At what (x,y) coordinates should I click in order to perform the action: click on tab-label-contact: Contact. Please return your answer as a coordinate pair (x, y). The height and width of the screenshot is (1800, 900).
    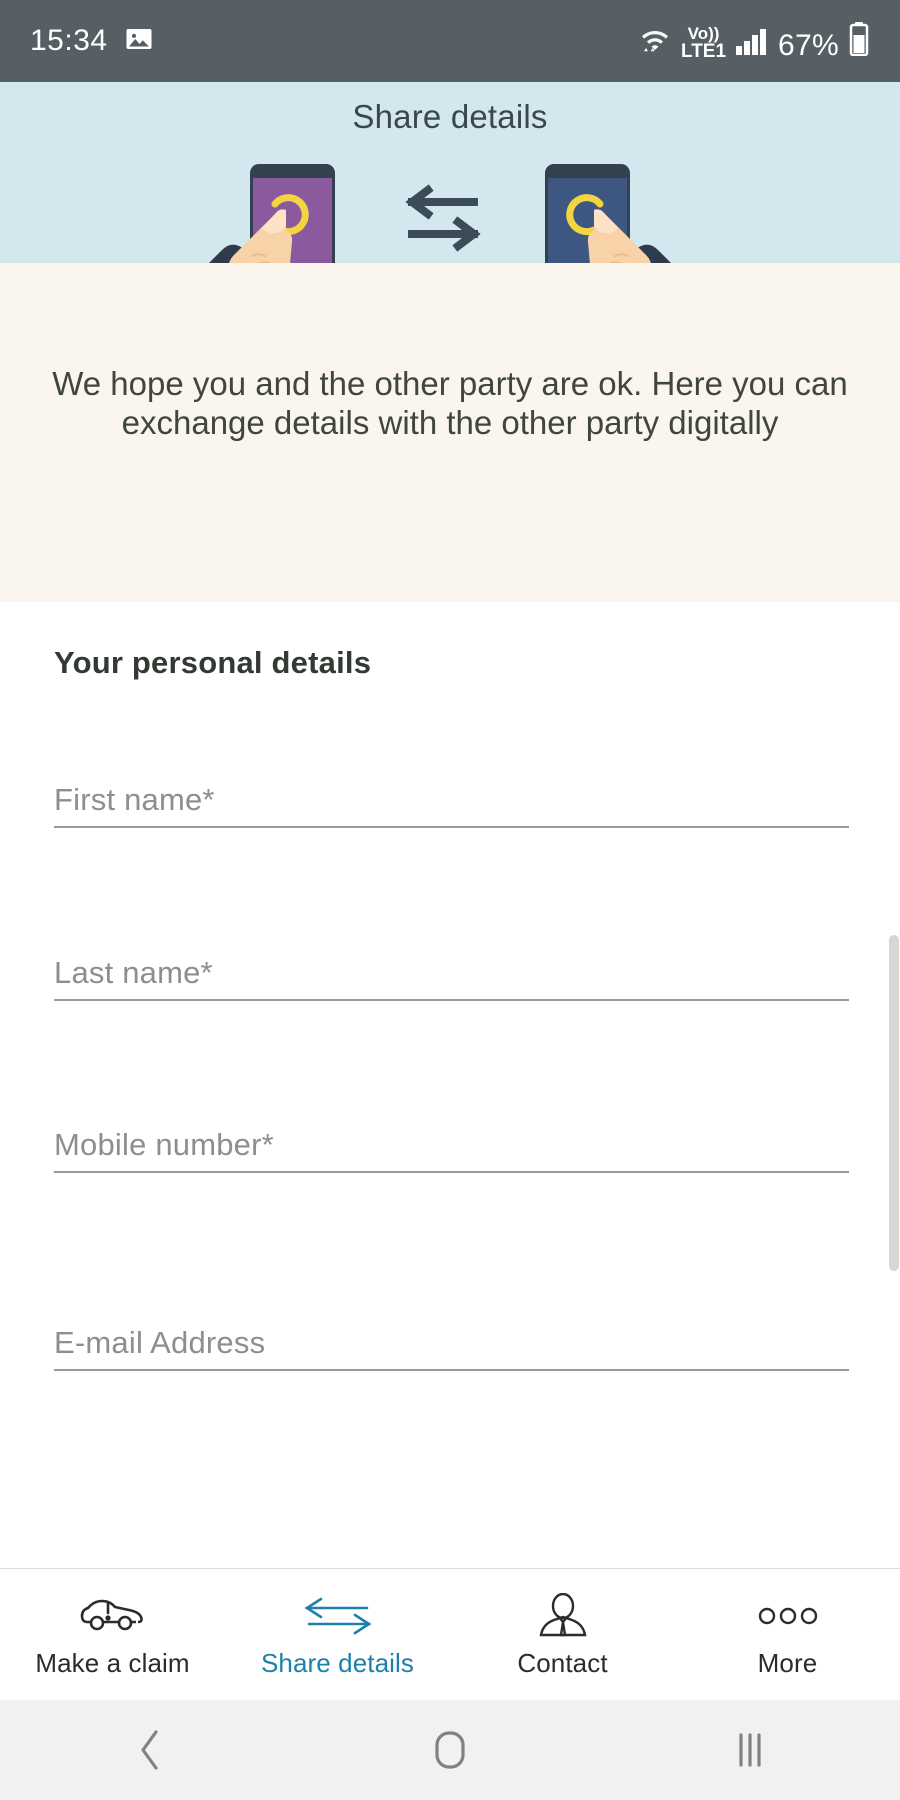
    Looking at the image, I should click on (562, 1663).